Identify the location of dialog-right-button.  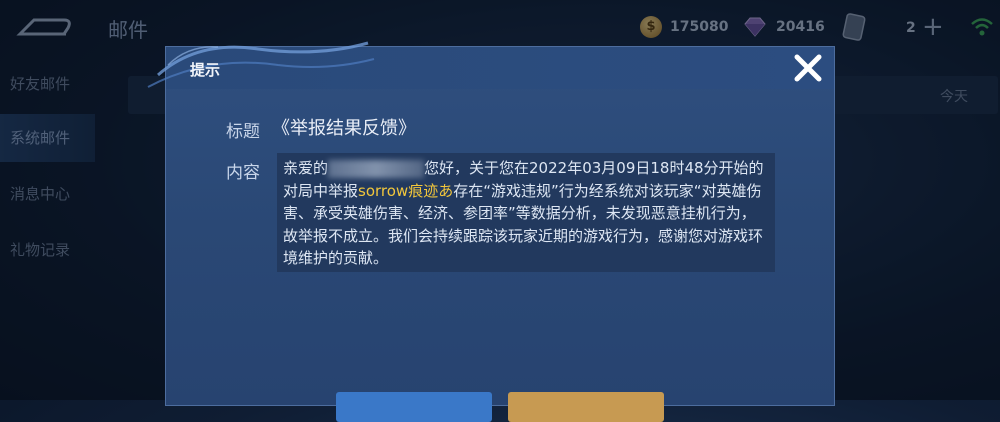
(586, 407).